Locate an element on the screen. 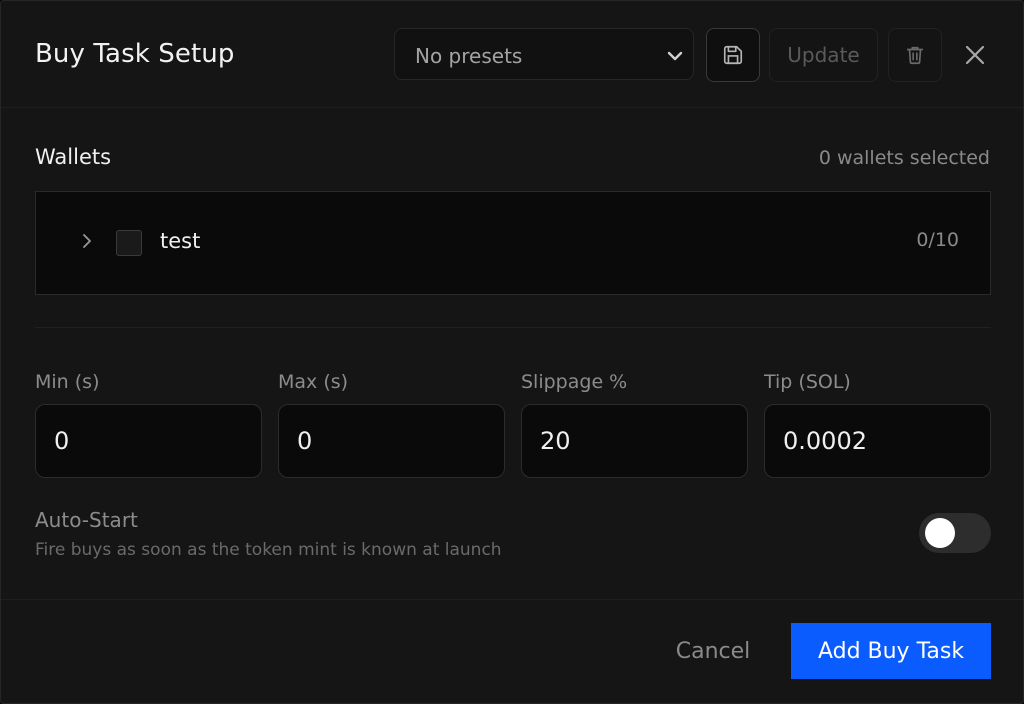  tip-input: 0.0002 is located at coordinates (877, 441).